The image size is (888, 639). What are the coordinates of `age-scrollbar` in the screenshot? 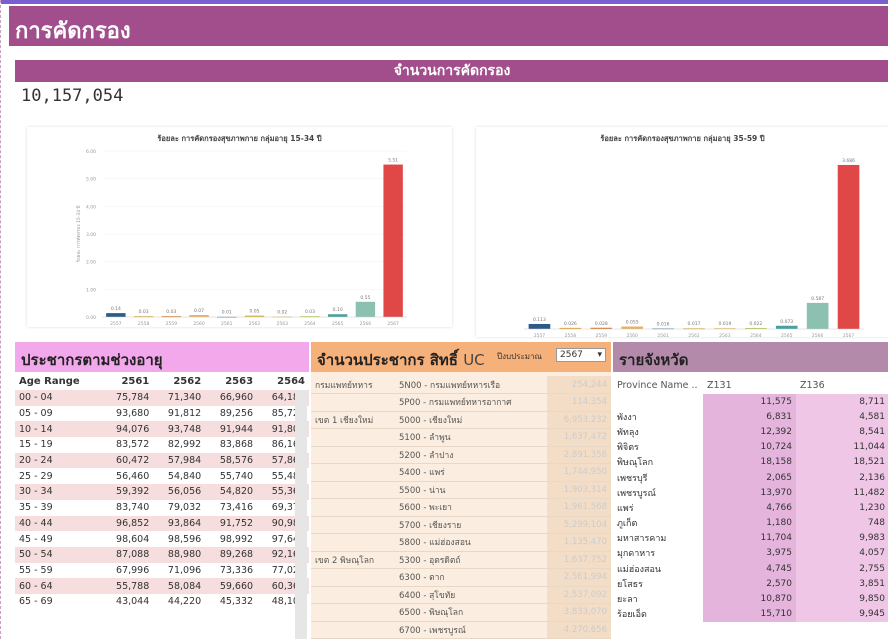 It's located at (301, 514).